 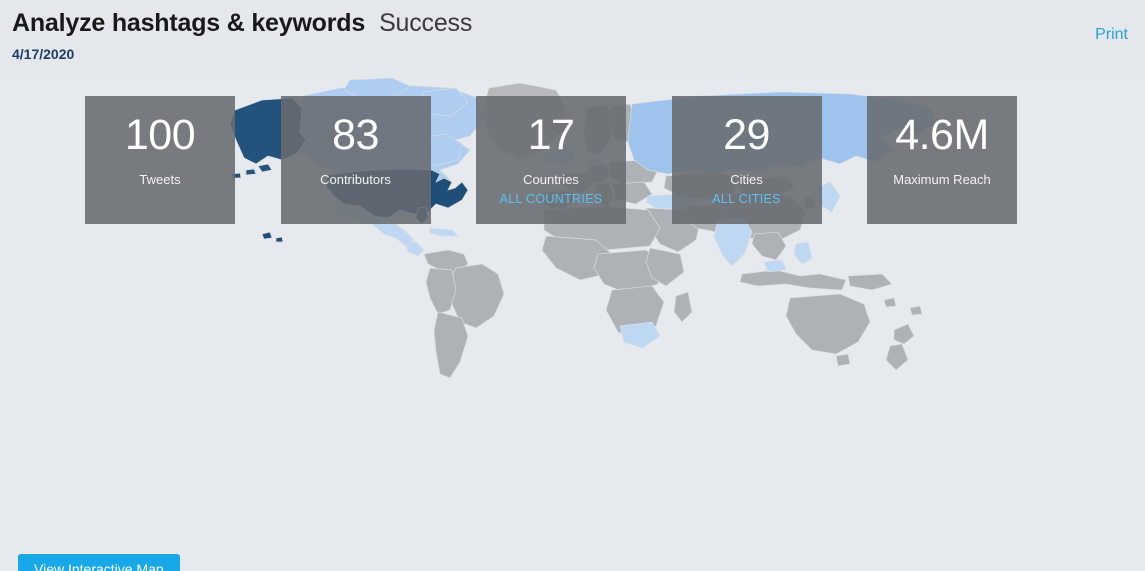 I want to click on stat-label: Countries, so click(x=551, y=179).